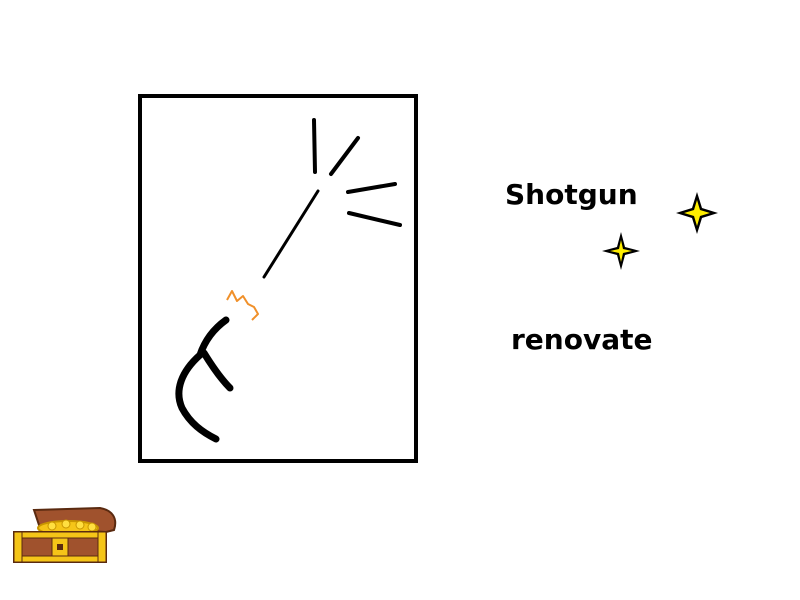 Image resolution: width=800 pixels, height=600 pixels. What do you see at coordinates (291, 234) in the screenshot?
I see `shot-trail-line` at bounding box center [291, 234].